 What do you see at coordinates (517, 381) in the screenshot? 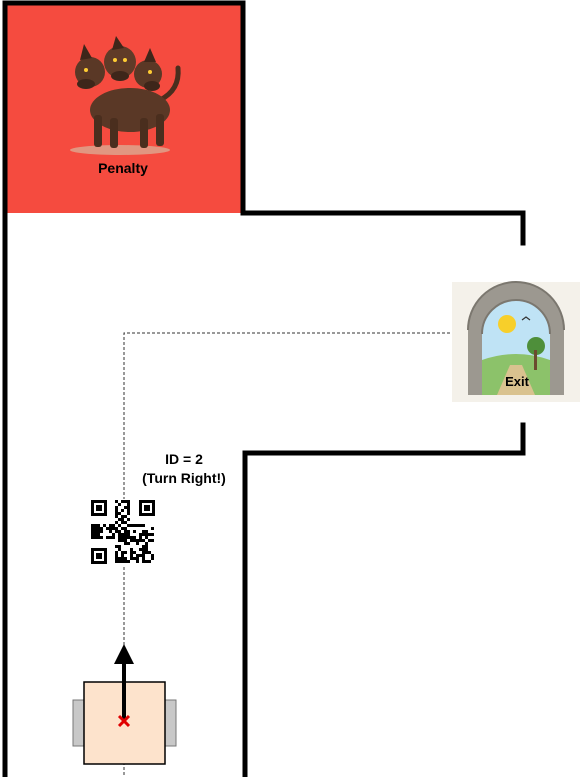
I see `exit-label: Exit` at bounding box center [517, 381].